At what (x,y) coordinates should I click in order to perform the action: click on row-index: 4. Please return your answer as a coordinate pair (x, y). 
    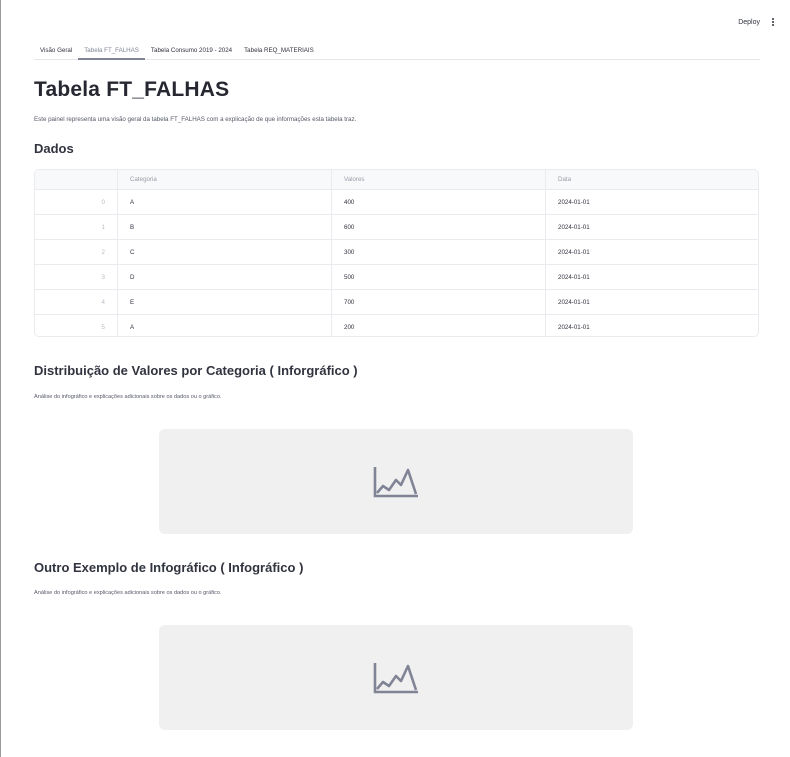
    Looking at the image, I should click on (76, 302).